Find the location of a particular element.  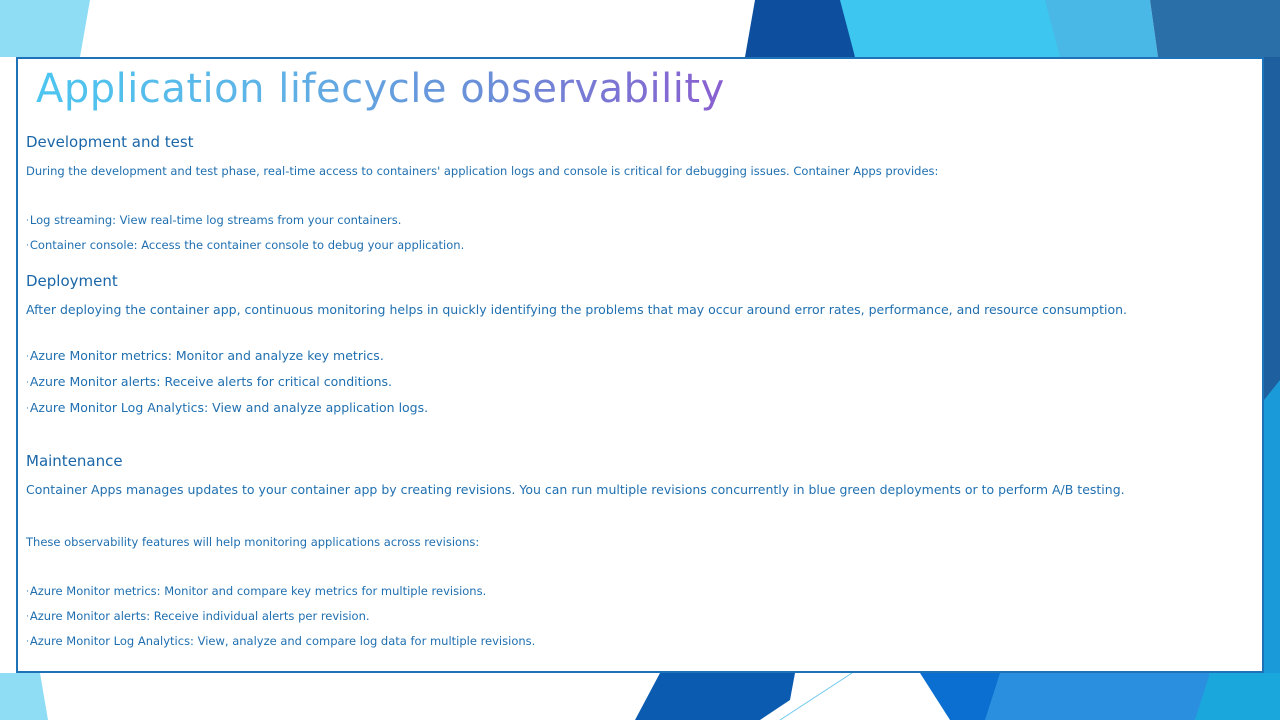

section-heading-maintenance: Maintenance is located at coordinates (74, 461).